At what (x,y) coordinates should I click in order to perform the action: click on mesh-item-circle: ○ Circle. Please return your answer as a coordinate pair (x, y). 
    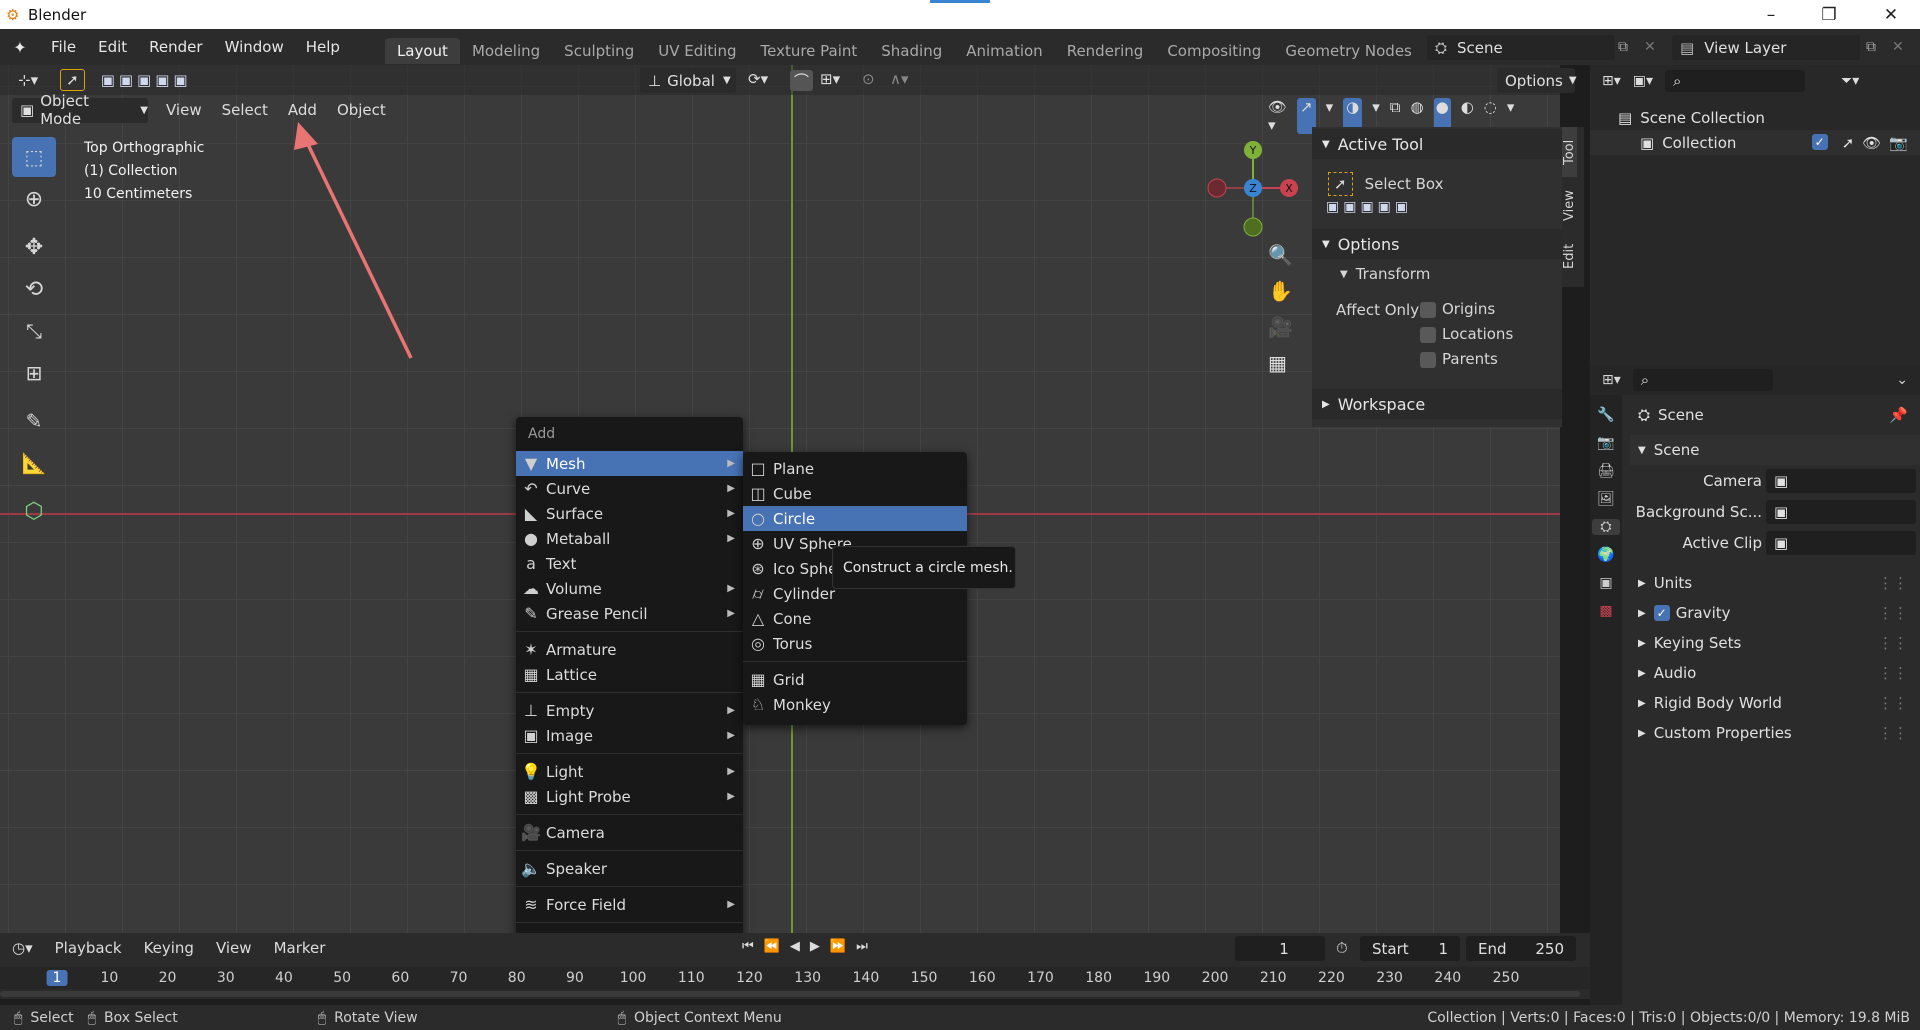
    Looking at the image, I should click on (855, 518).